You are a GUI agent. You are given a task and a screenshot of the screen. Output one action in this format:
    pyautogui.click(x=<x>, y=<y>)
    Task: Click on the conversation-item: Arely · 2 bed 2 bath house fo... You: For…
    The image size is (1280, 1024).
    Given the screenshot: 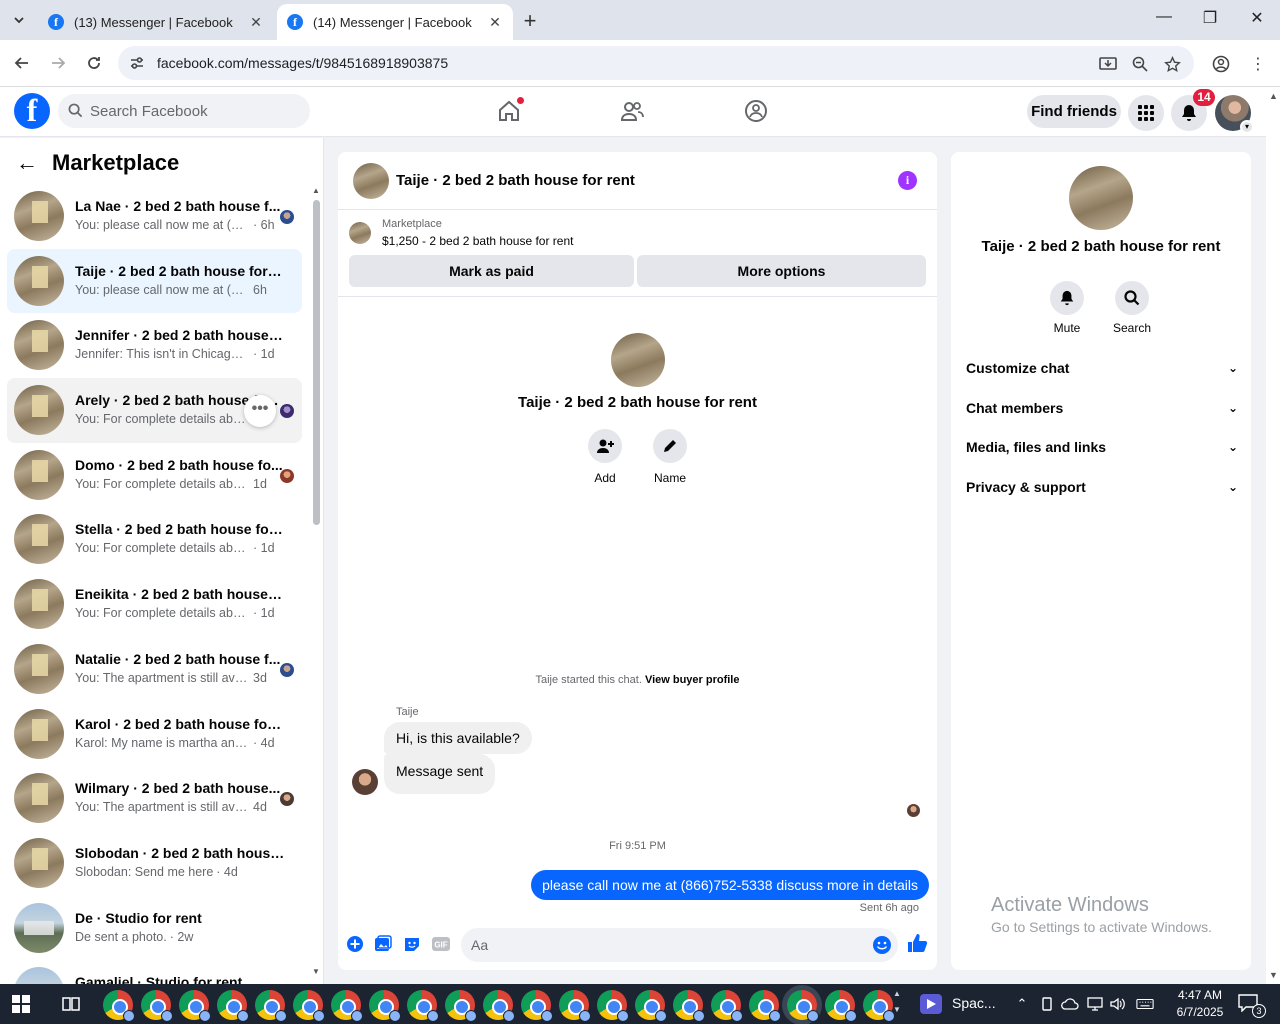 What is the action you would take?
    pyautogui.click(x=154, y=410)
    